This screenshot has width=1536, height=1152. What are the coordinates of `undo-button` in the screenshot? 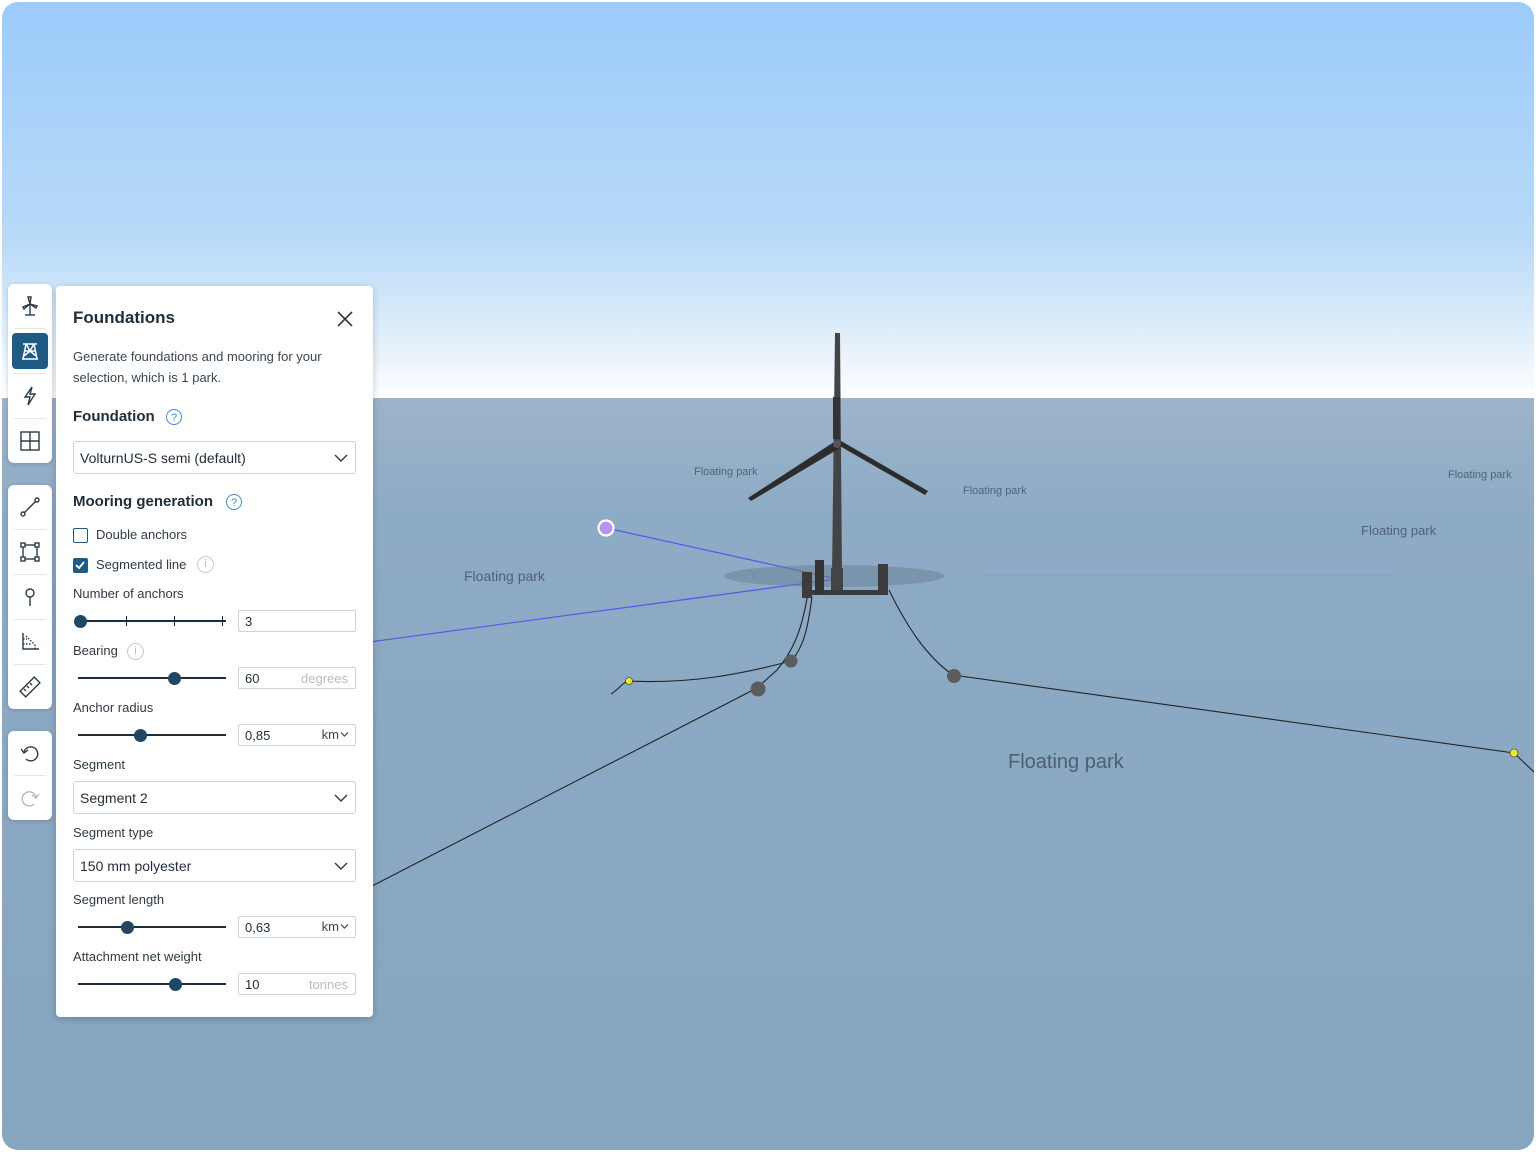 It's located at (30, 753).